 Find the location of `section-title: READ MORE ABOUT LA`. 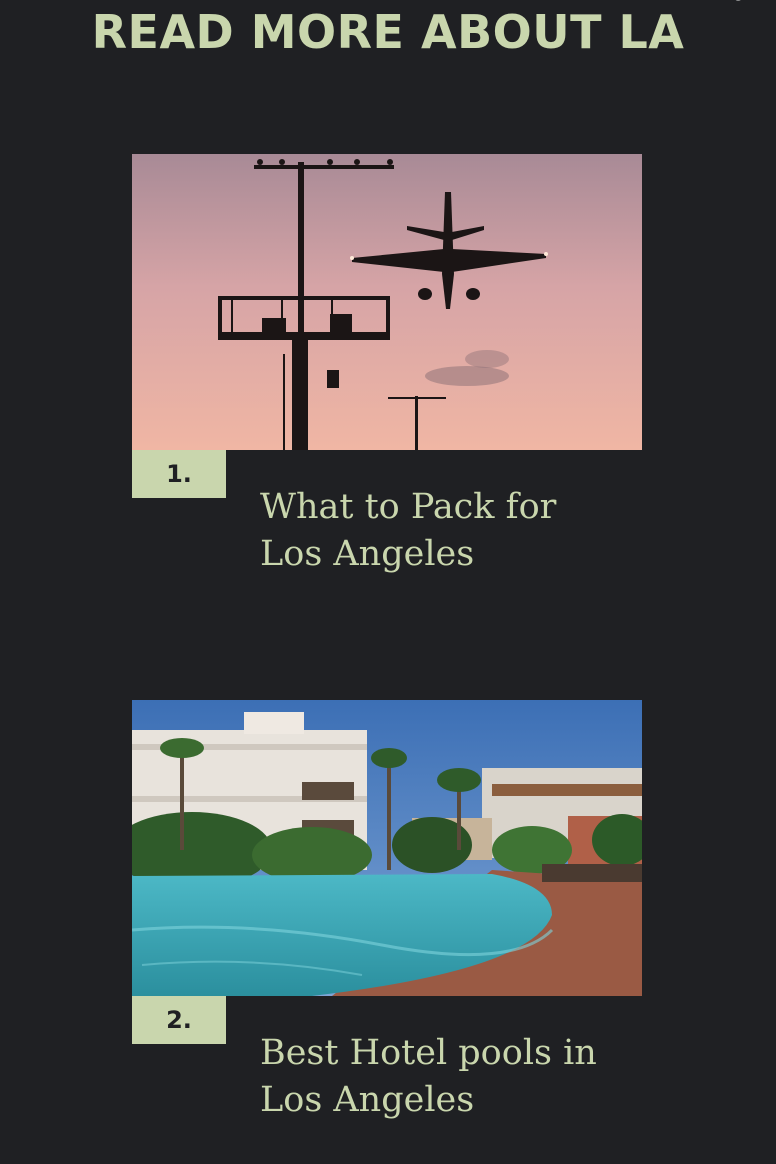

section-title: READ MORE ABOUT LA is located at coordinates (388, 32).